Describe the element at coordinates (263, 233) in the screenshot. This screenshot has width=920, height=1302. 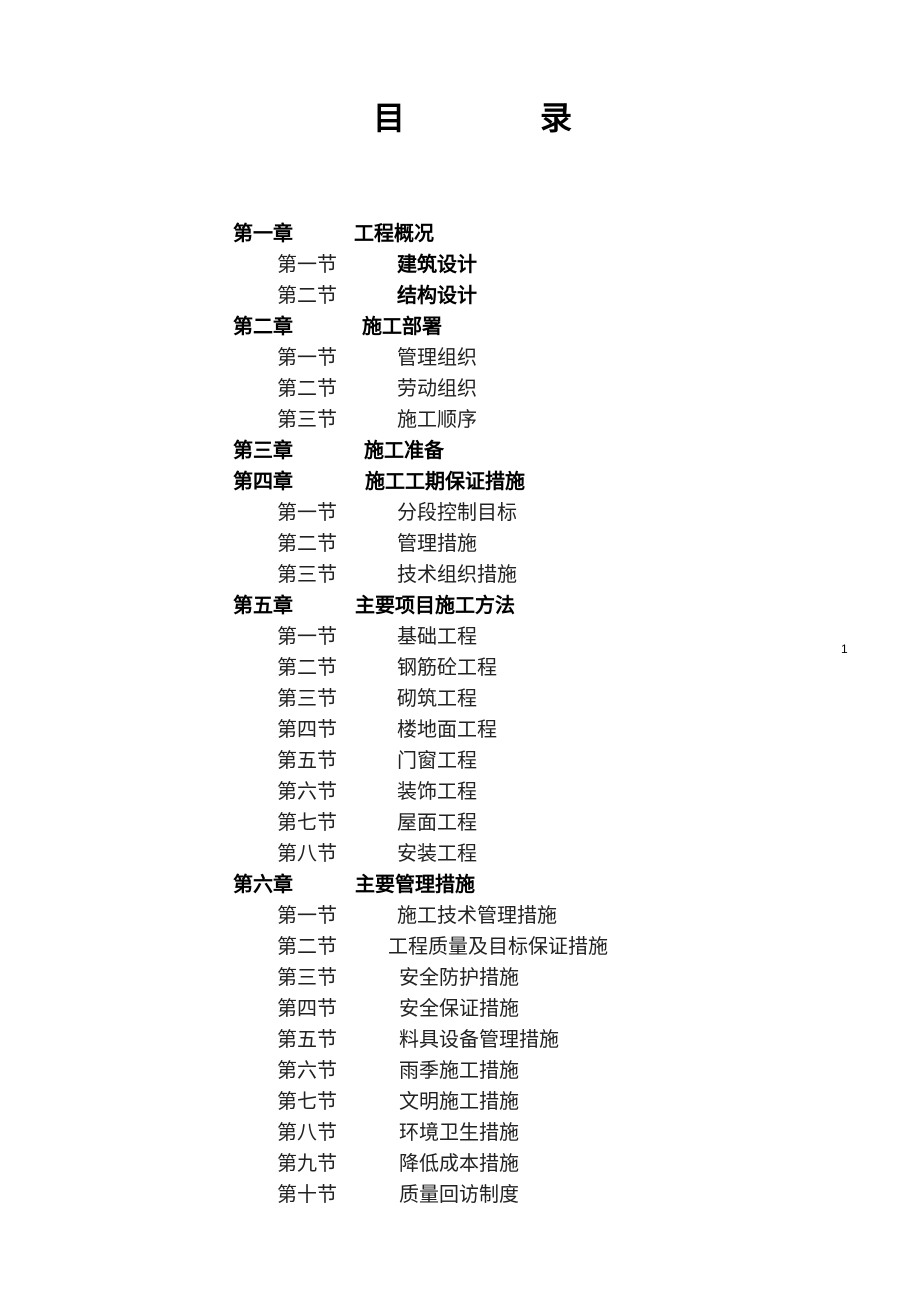
I see `chapter-label: 第一章` at that location.